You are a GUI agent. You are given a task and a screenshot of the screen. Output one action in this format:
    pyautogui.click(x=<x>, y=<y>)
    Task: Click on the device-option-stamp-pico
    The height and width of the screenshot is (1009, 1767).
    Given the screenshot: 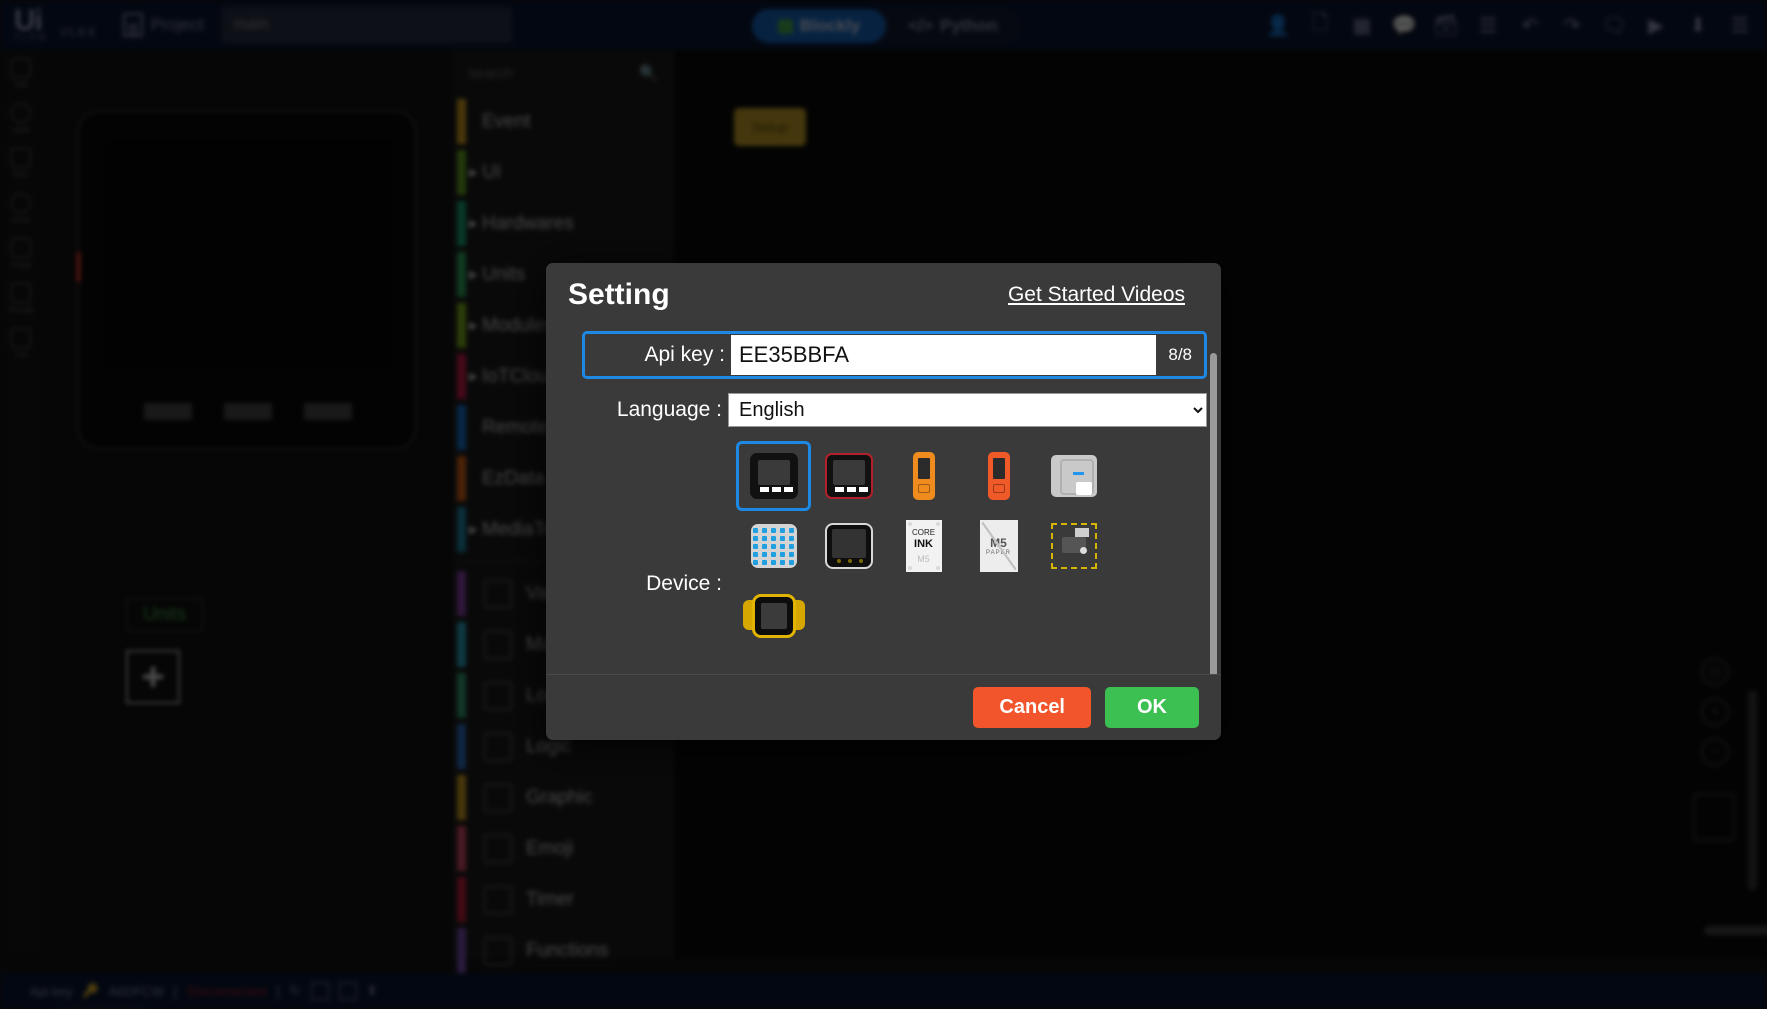 What is the action you would take?
    pyautogui.click(x=1073, y=546)
    